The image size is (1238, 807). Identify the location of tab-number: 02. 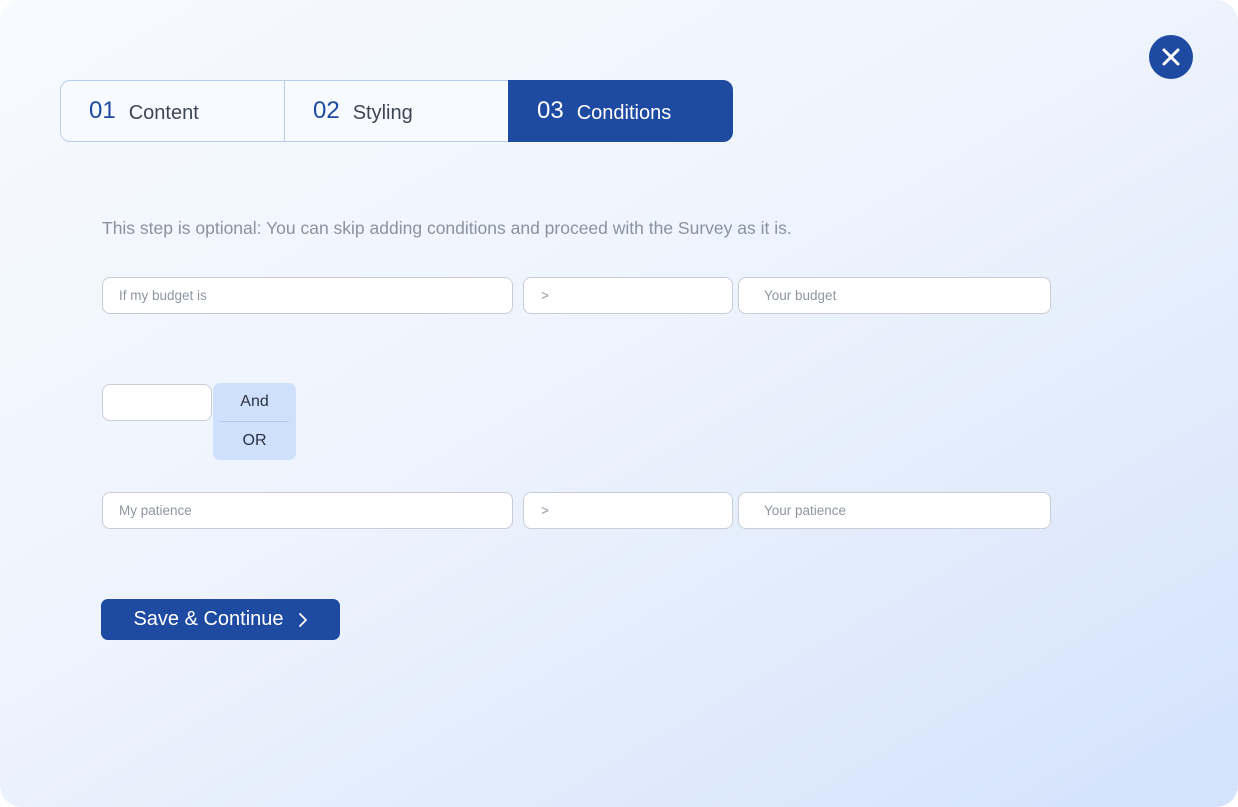
(326, 110).